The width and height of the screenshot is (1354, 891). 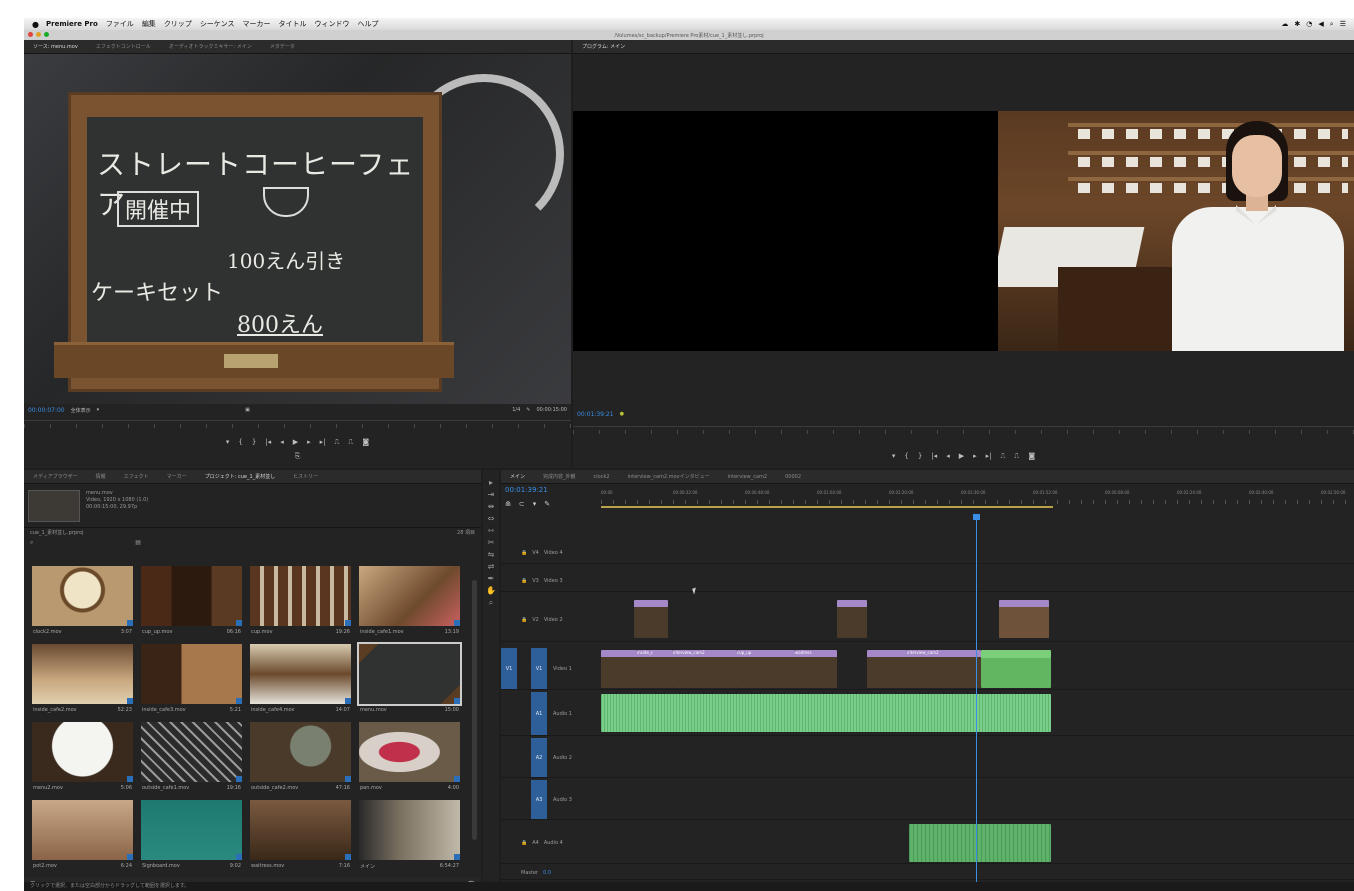 I want to click on menu-window: ウィンドウ, so click(x=331, y=24).